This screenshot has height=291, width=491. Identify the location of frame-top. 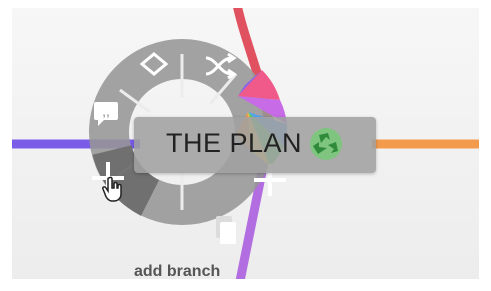
(245, 4).